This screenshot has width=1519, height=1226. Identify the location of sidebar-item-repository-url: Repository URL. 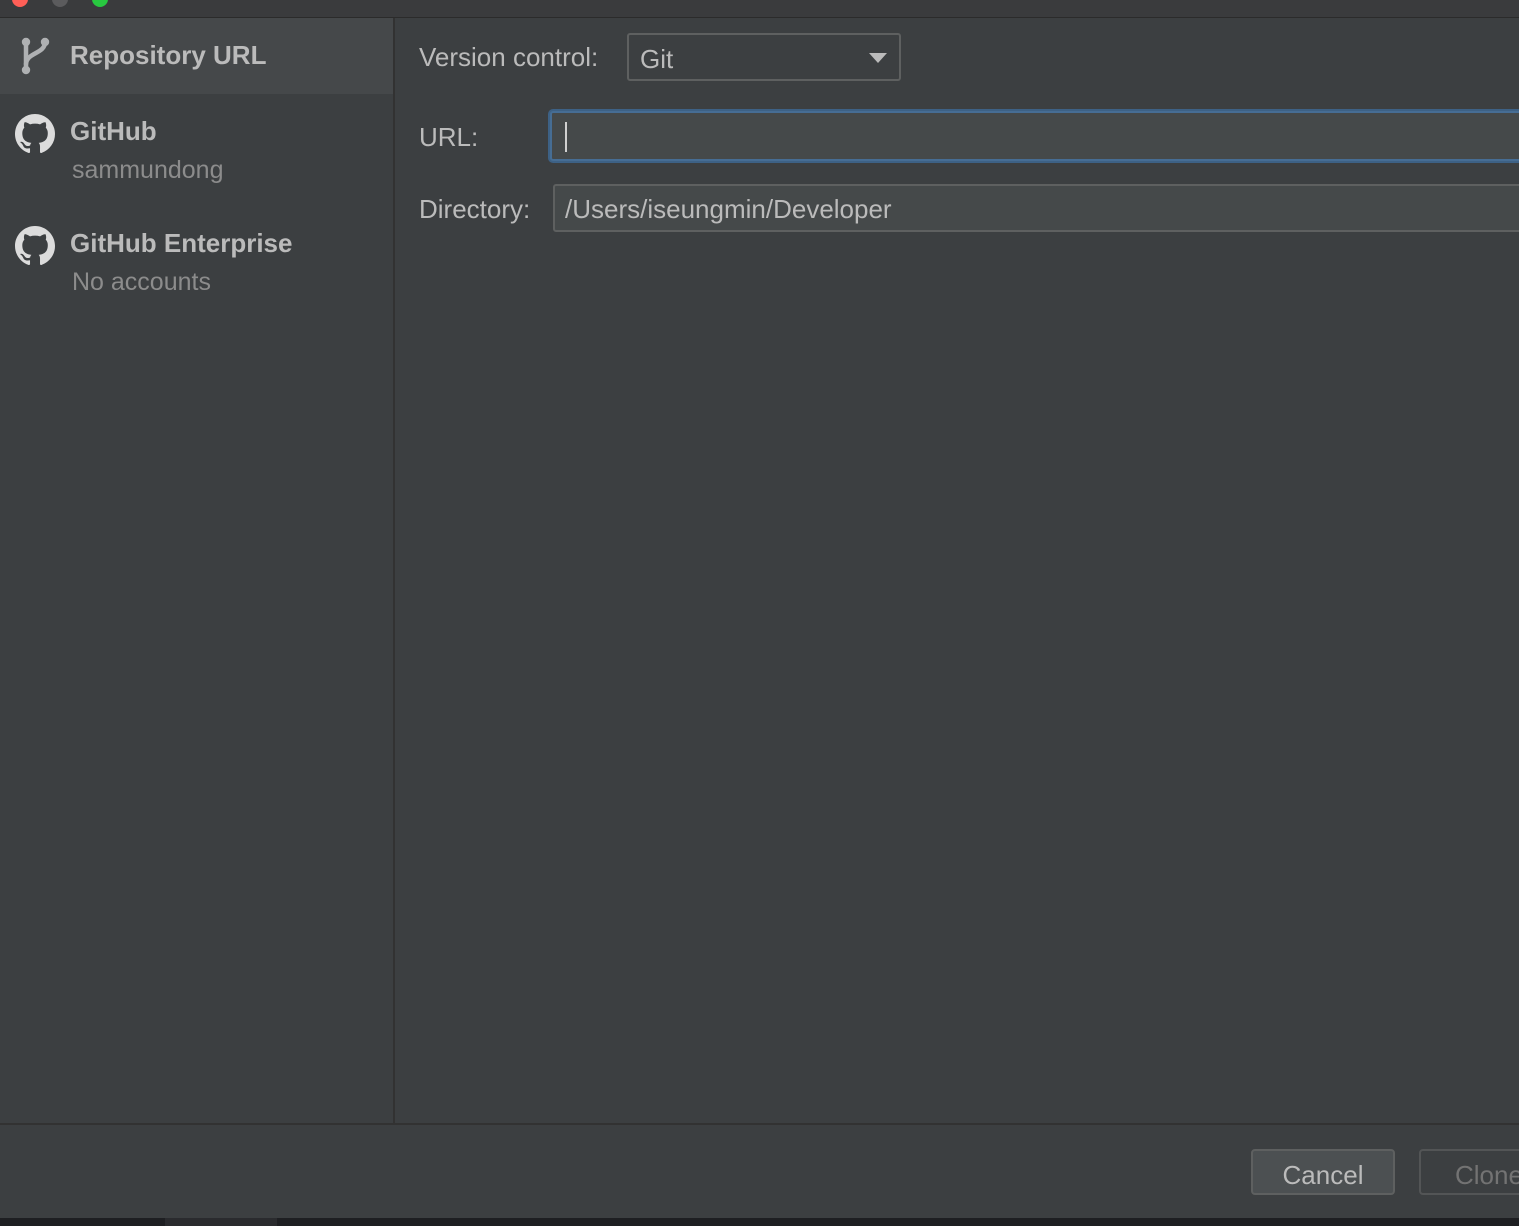
(196, 56).